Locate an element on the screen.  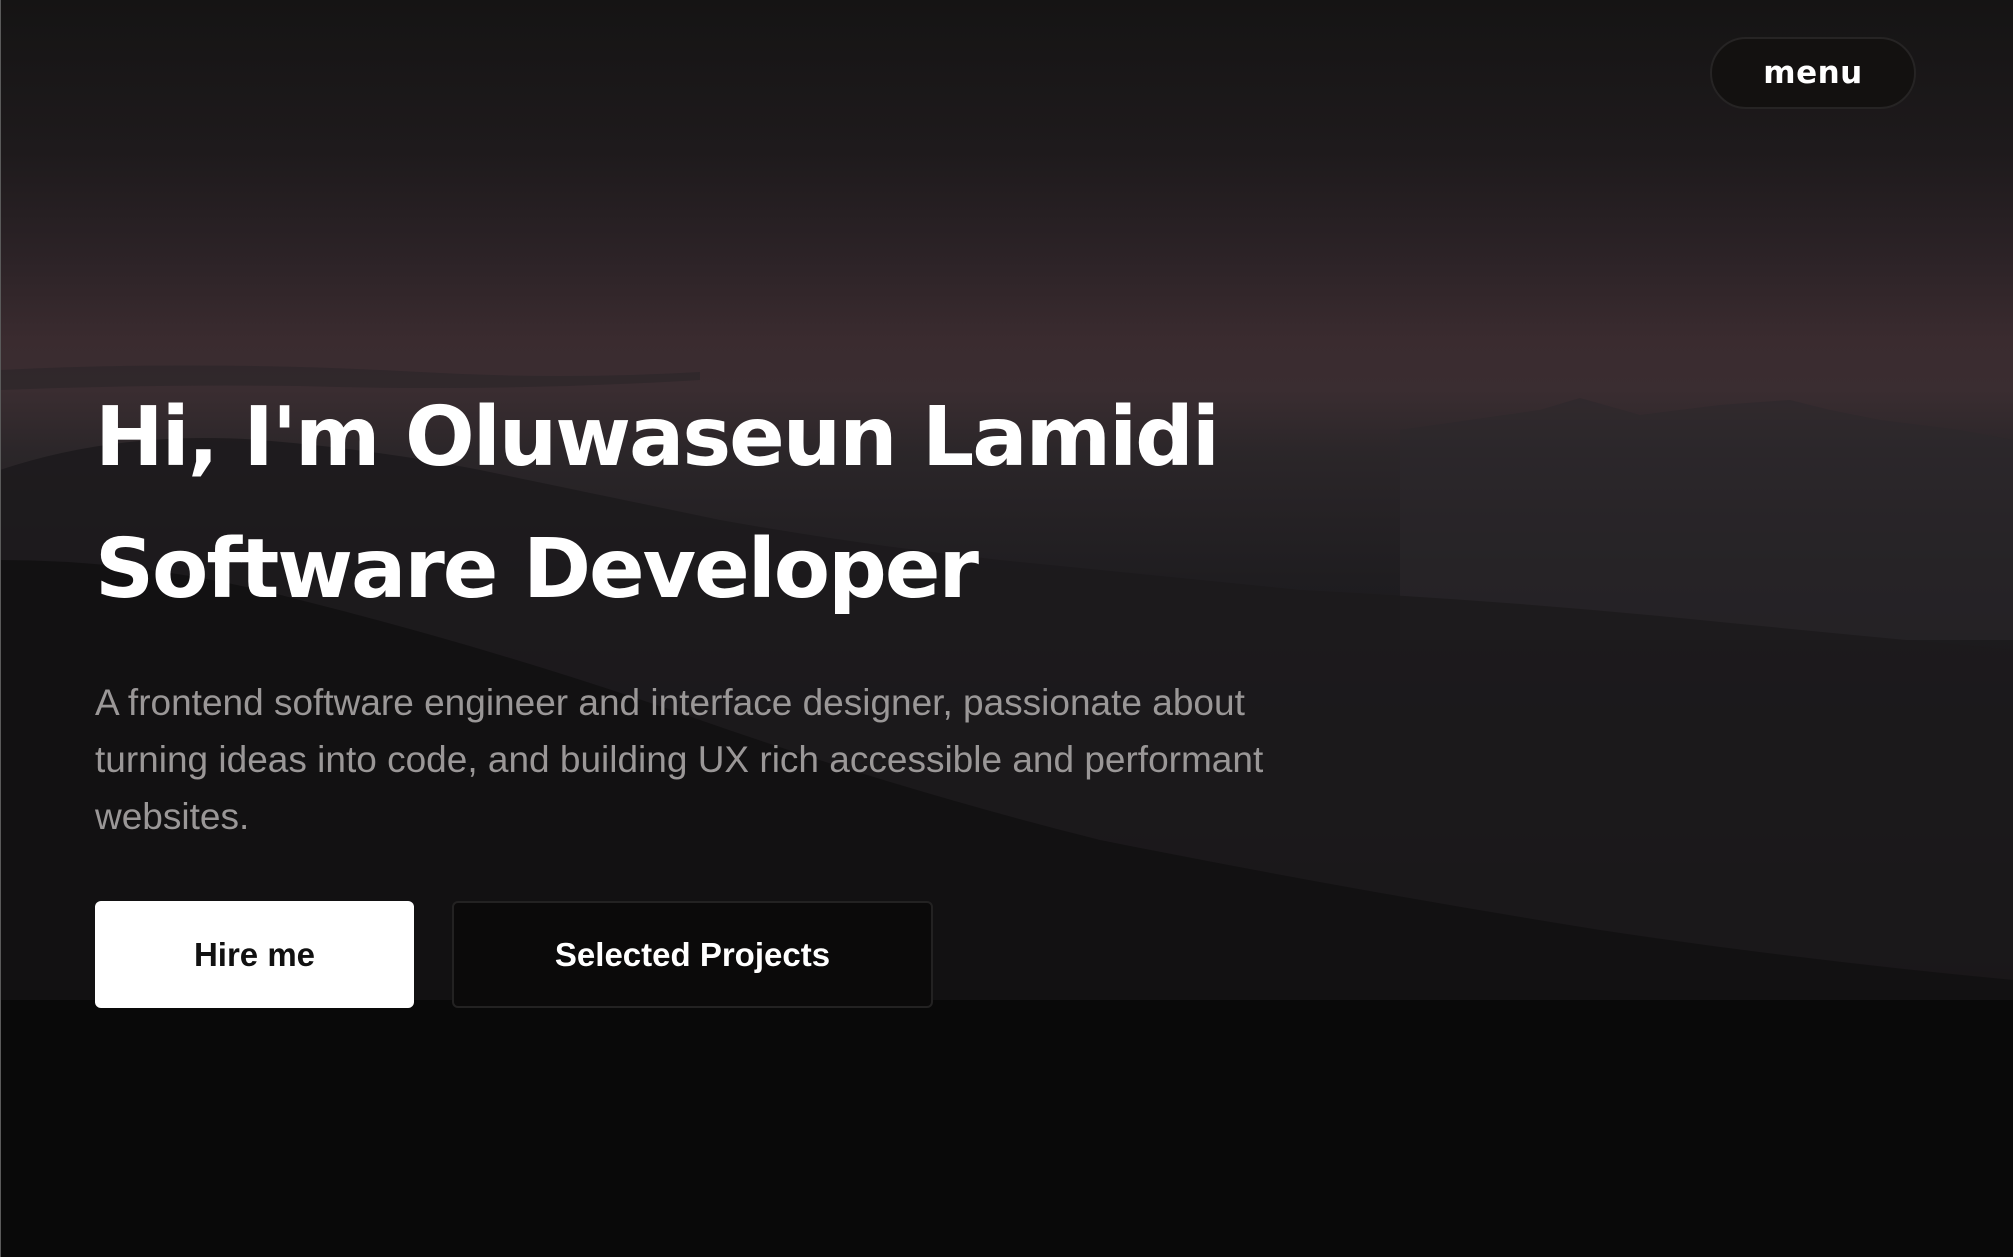
hero-title-role: Software Developer is located at coordinates (537, 569).